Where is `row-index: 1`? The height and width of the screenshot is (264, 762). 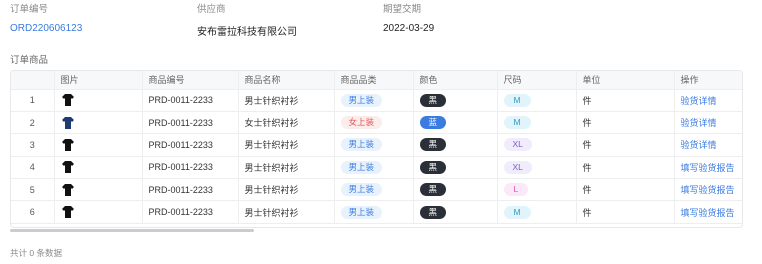 row-index: 1 is located at coordinates (33, 100).